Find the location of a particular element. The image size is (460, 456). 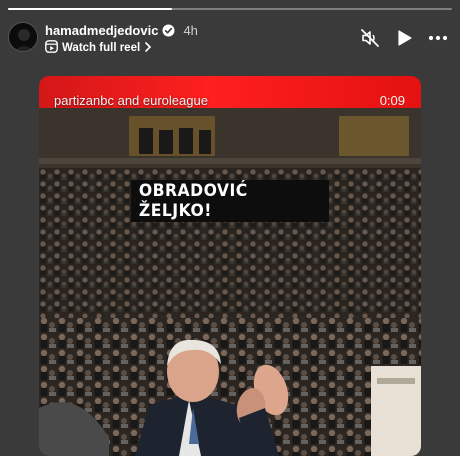

reel-caption: OBRADOVIĆ ŽELJKO! is located at coordinates (193, 201).